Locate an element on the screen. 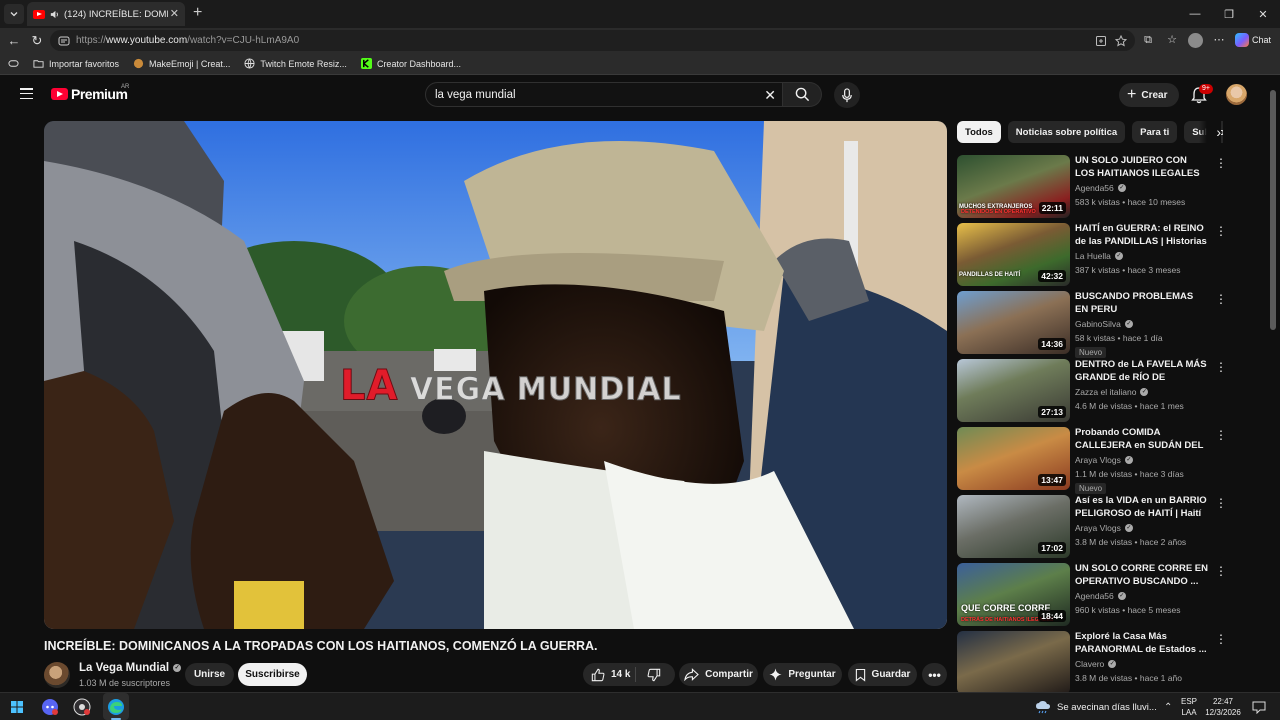  more-menu-icon: ⋯ is located at coordinates (1219, 40).